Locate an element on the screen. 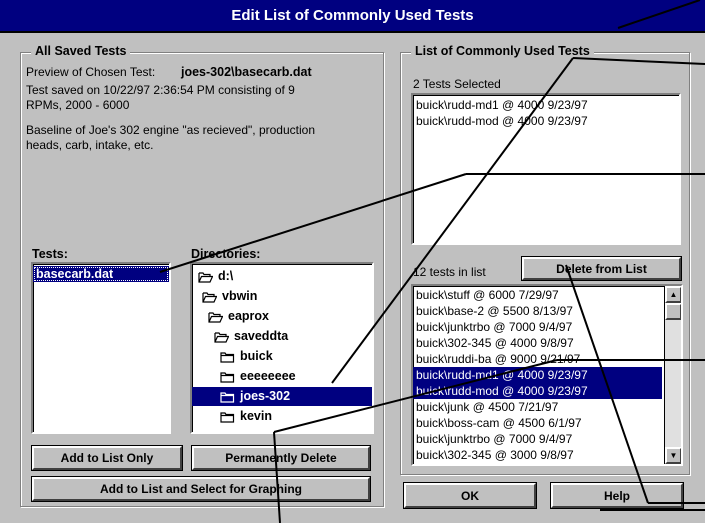 This screenshot has height=523, width=705. permanently-delete-button: Permanently Delete is located at coordinates (281, 458).